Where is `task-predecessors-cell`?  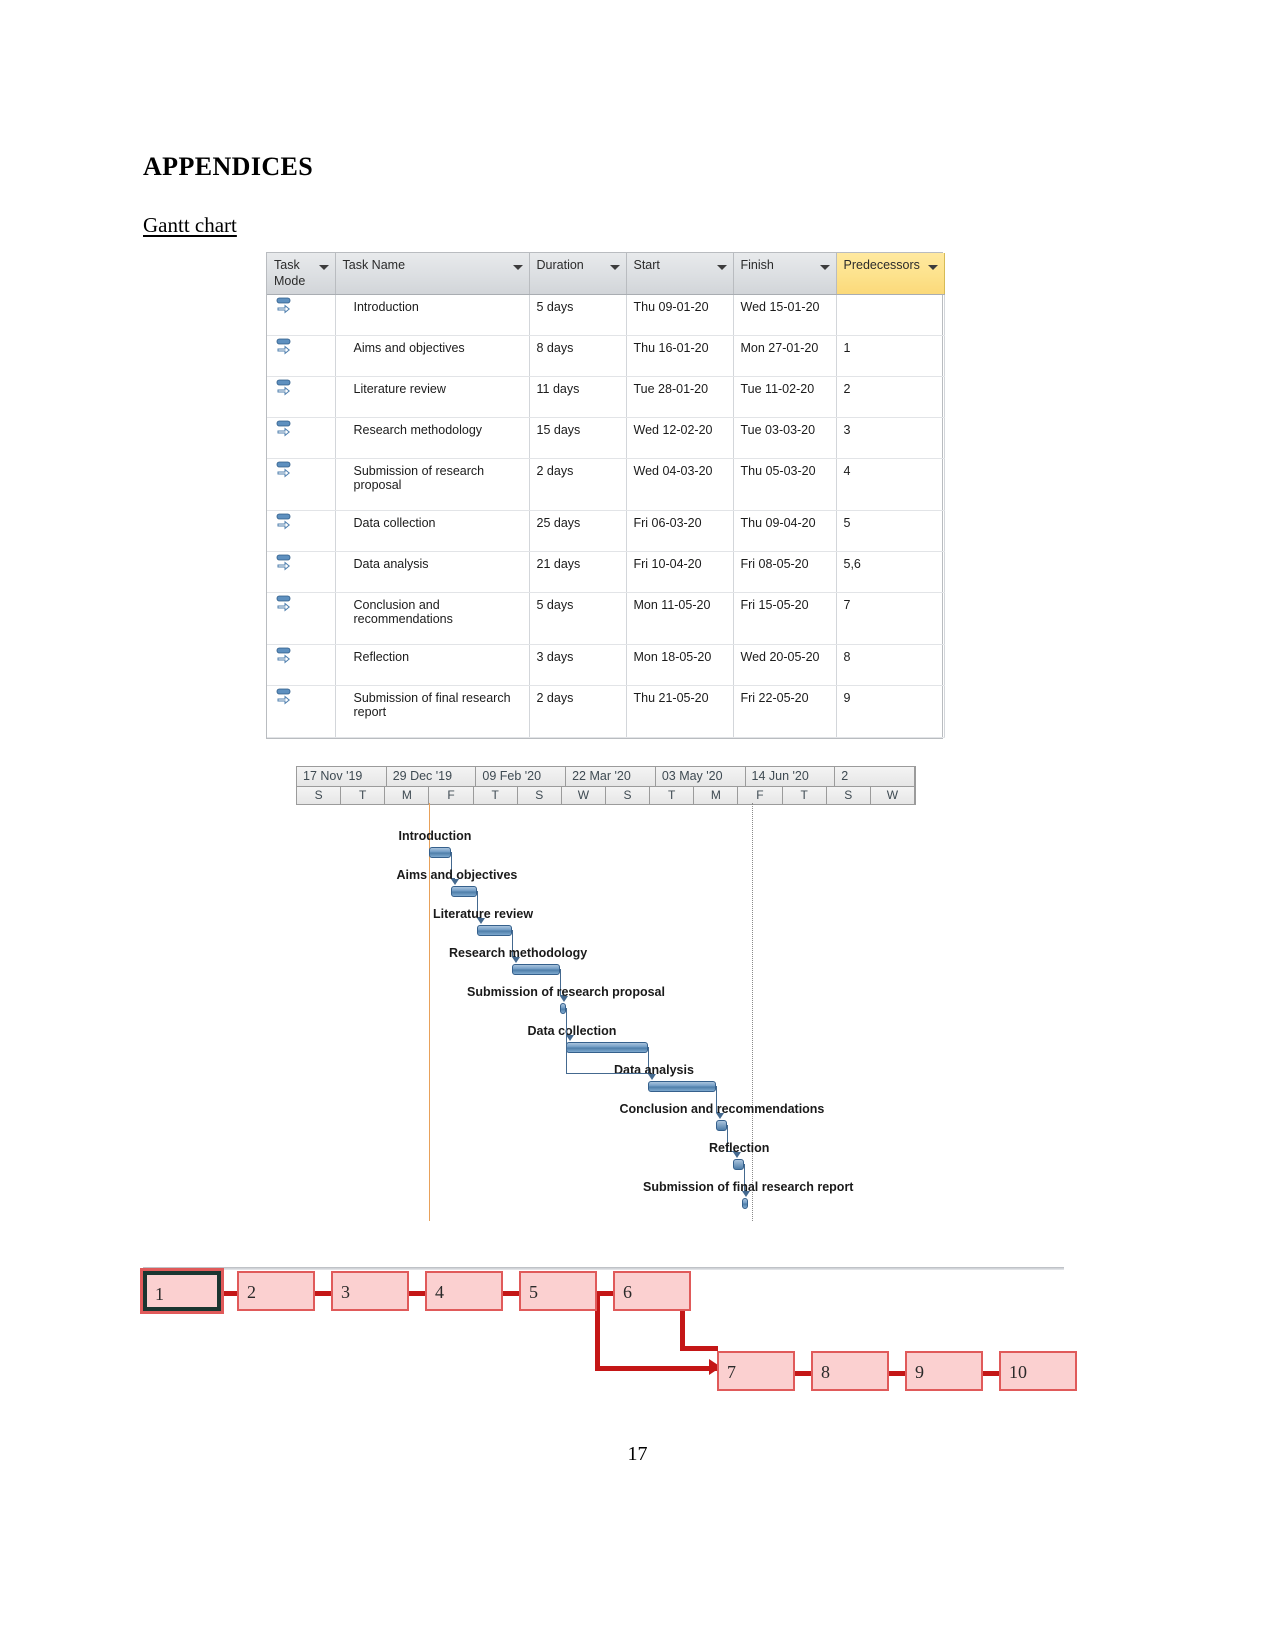 task-predecessors-cell is located at coordinates (890, 315).